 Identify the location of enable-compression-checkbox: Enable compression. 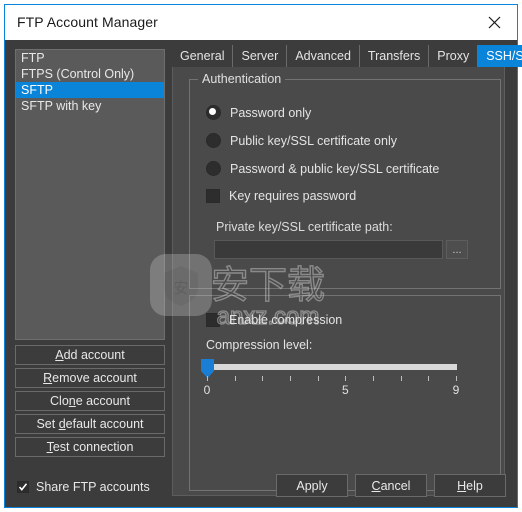
(274, 320).